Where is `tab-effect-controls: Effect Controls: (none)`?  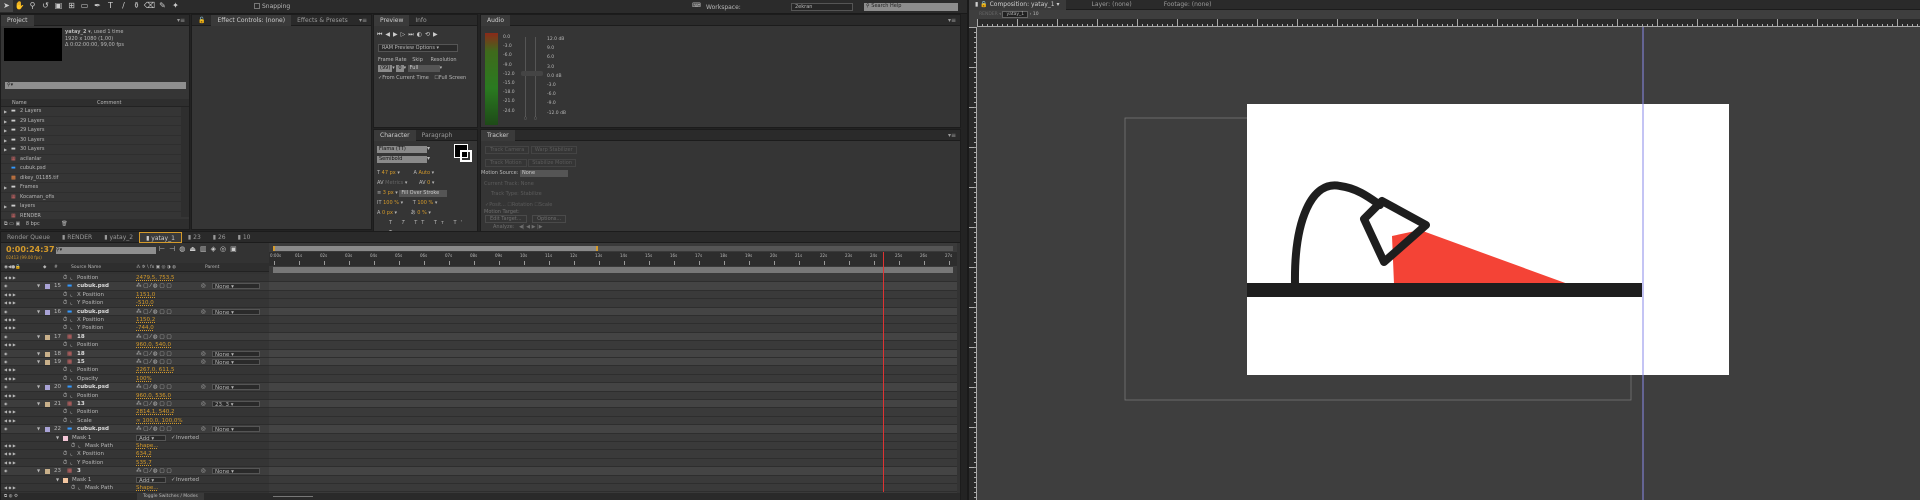 tab-effect-controls: Effect Controls: (none) is located at coordinates (251, 20).